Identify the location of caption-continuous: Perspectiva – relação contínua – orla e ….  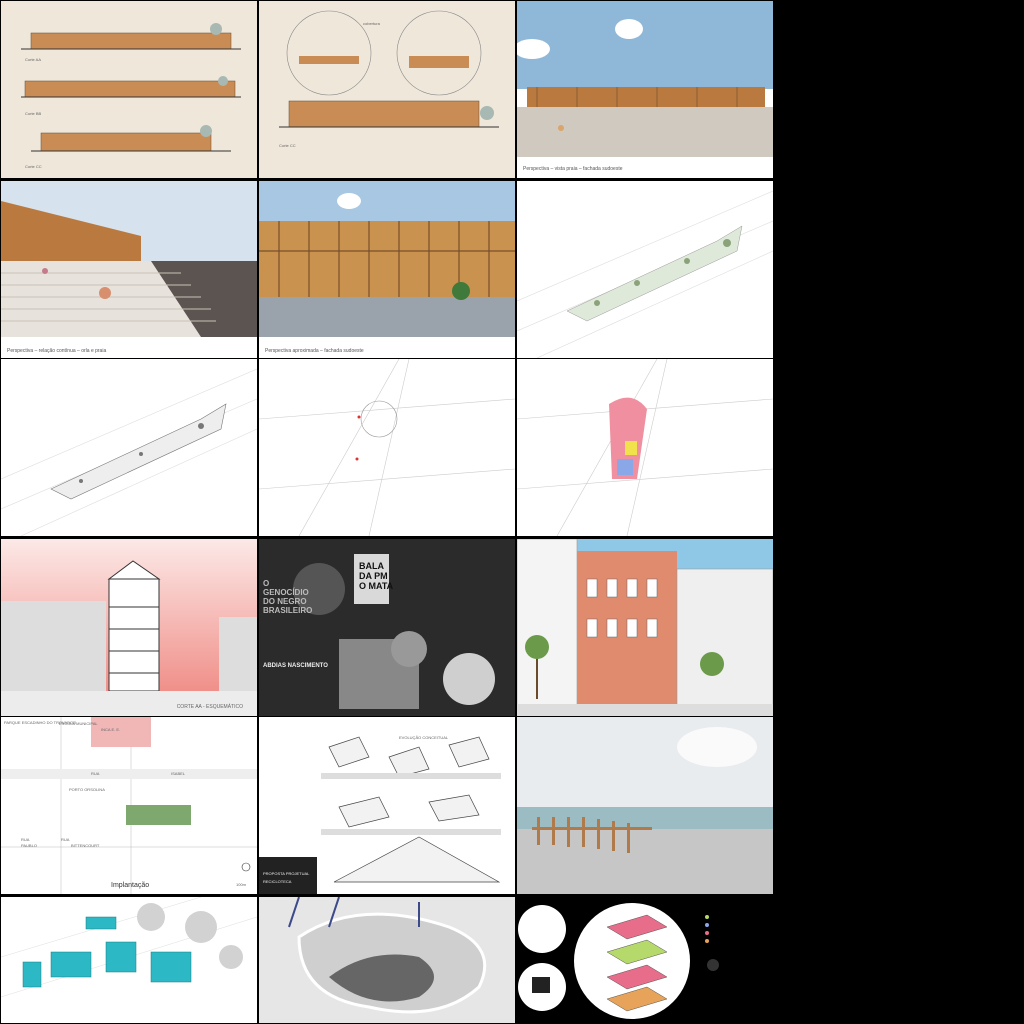
(57, 351).